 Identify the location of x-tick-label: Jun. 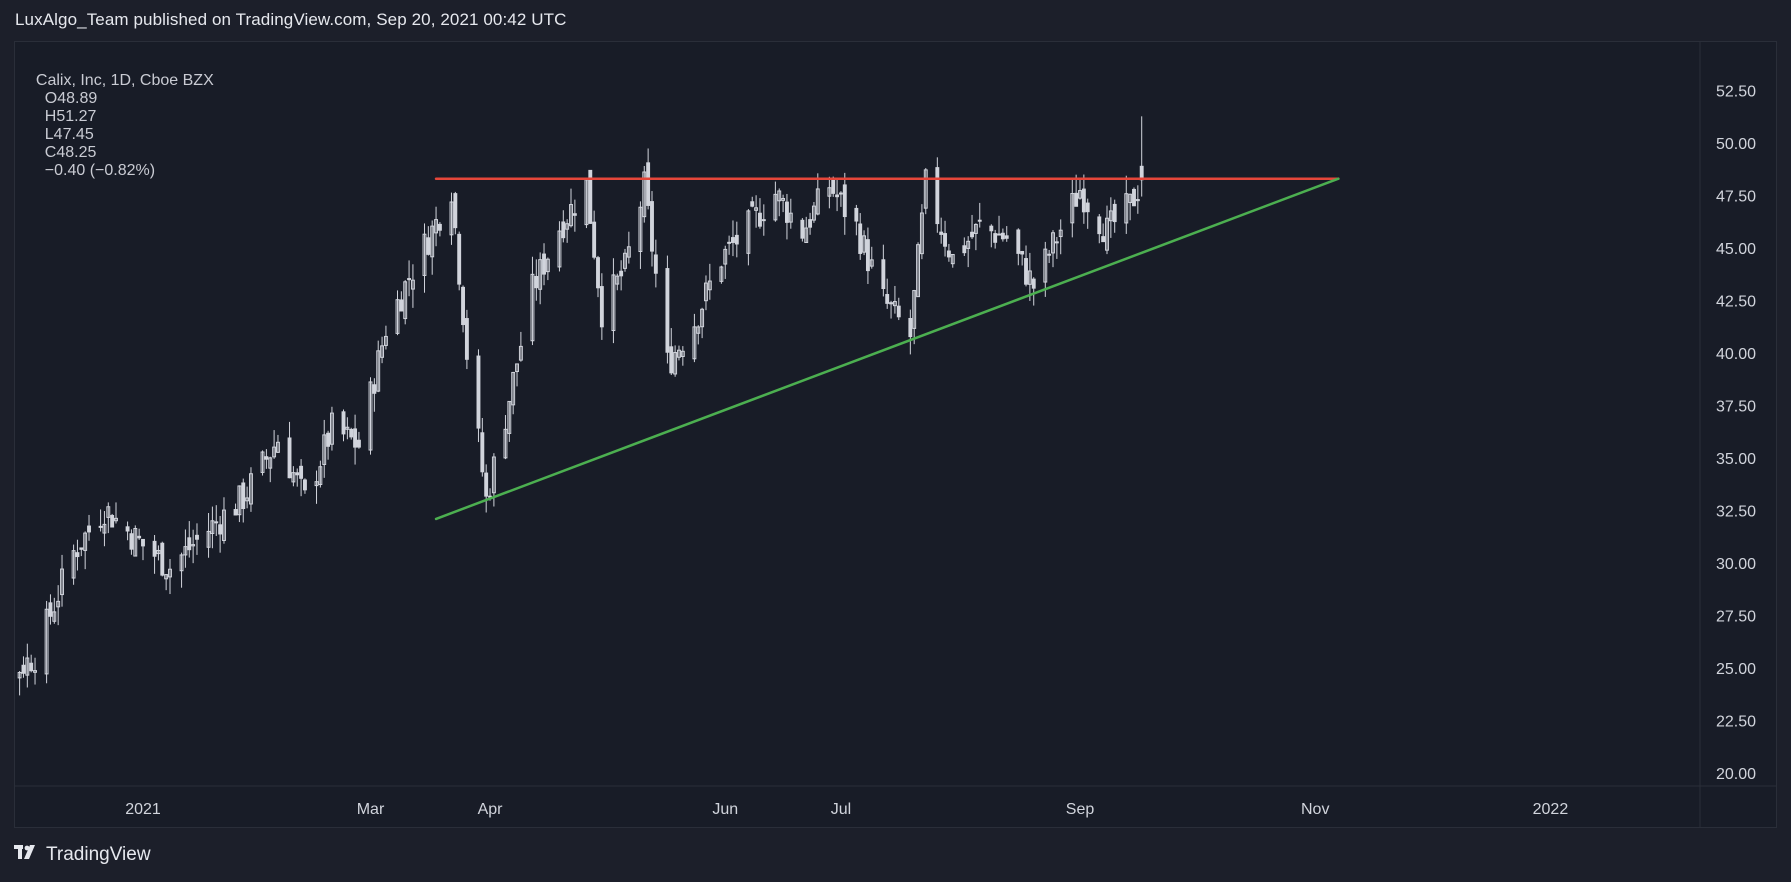
(725, 809).